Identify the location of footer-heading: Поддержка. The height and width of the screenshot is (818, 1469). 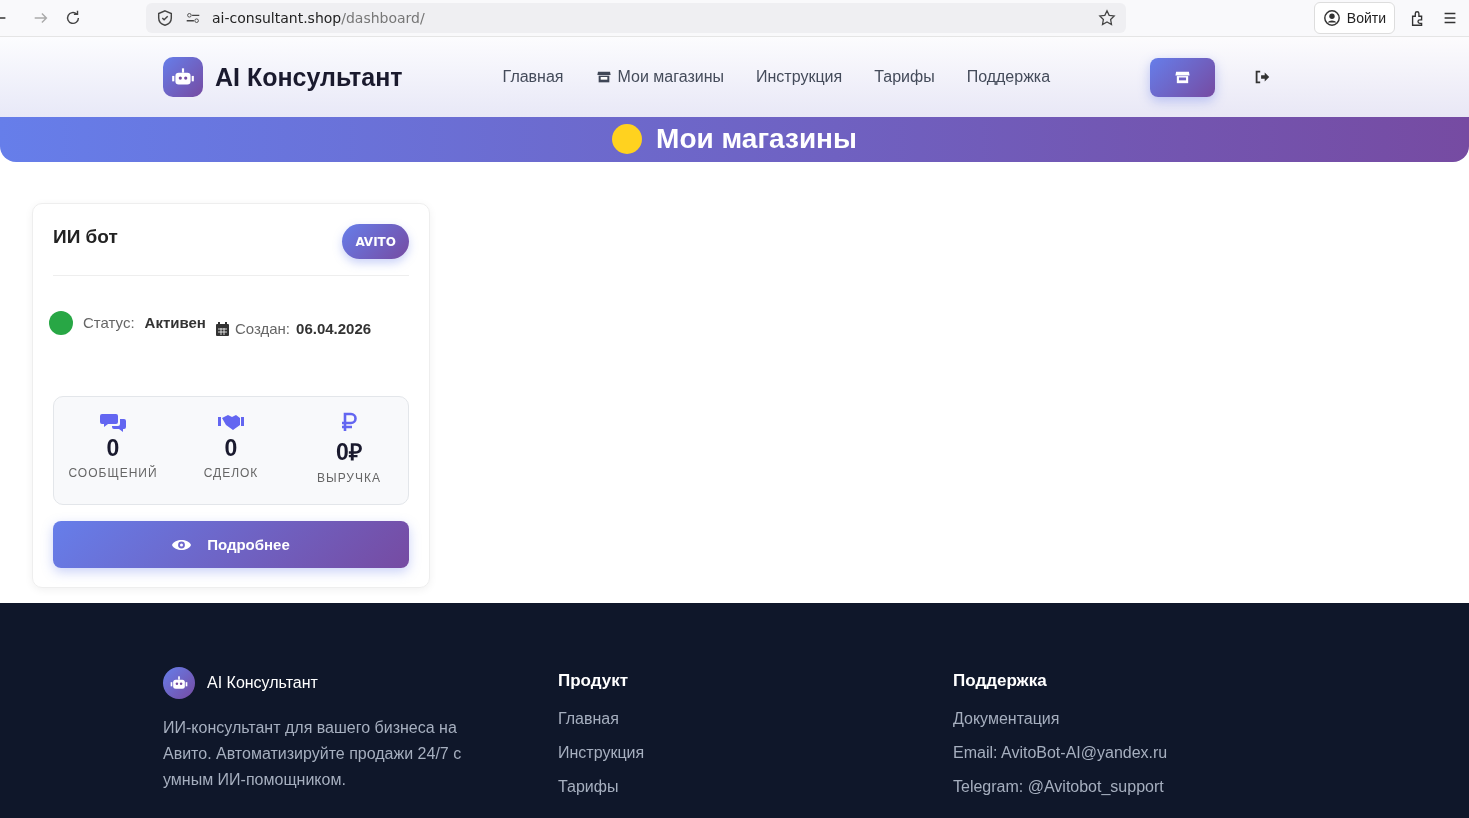
(1000, 681).